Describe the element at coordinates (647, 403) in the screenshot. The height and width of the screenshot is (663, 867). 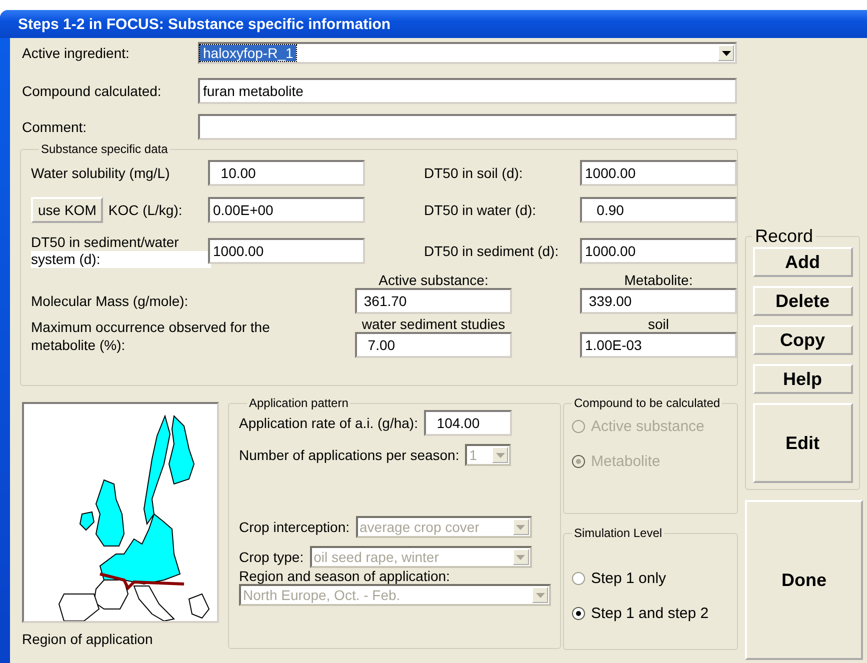
I see `group-title: Compound to be calculated` at that location.